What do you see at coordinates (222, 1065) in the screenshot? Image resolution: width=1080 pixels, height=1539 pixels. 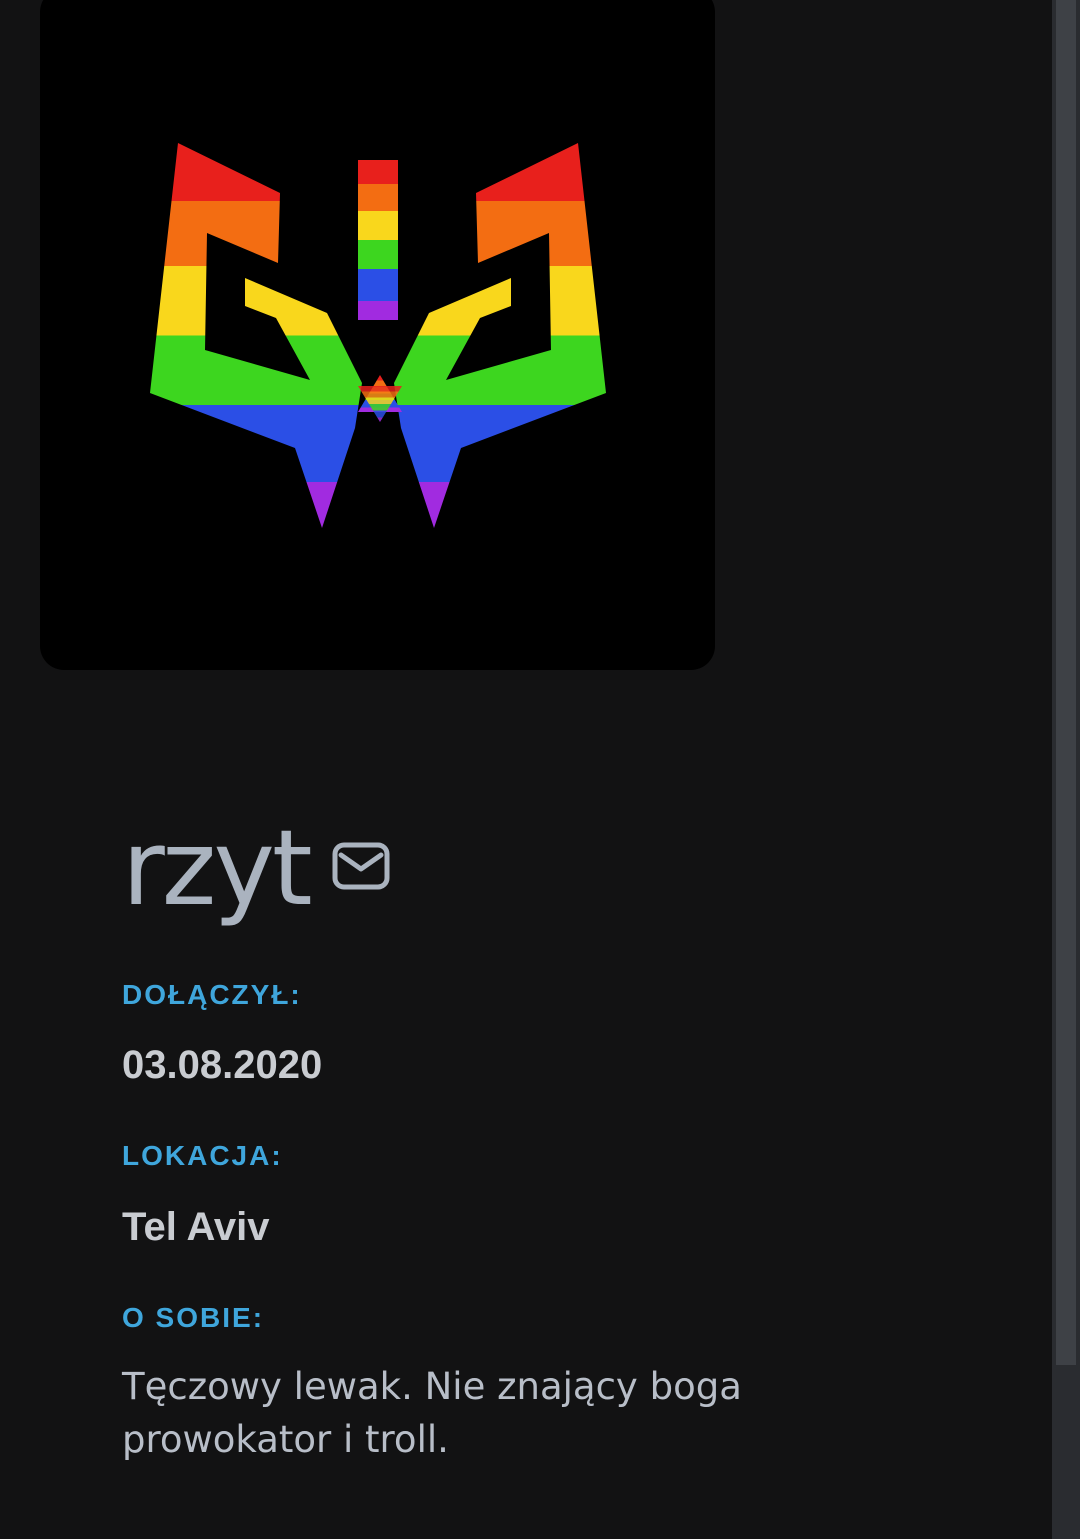 I see `joined-date: 03.08.2020` at bounding box center [222, 1065].